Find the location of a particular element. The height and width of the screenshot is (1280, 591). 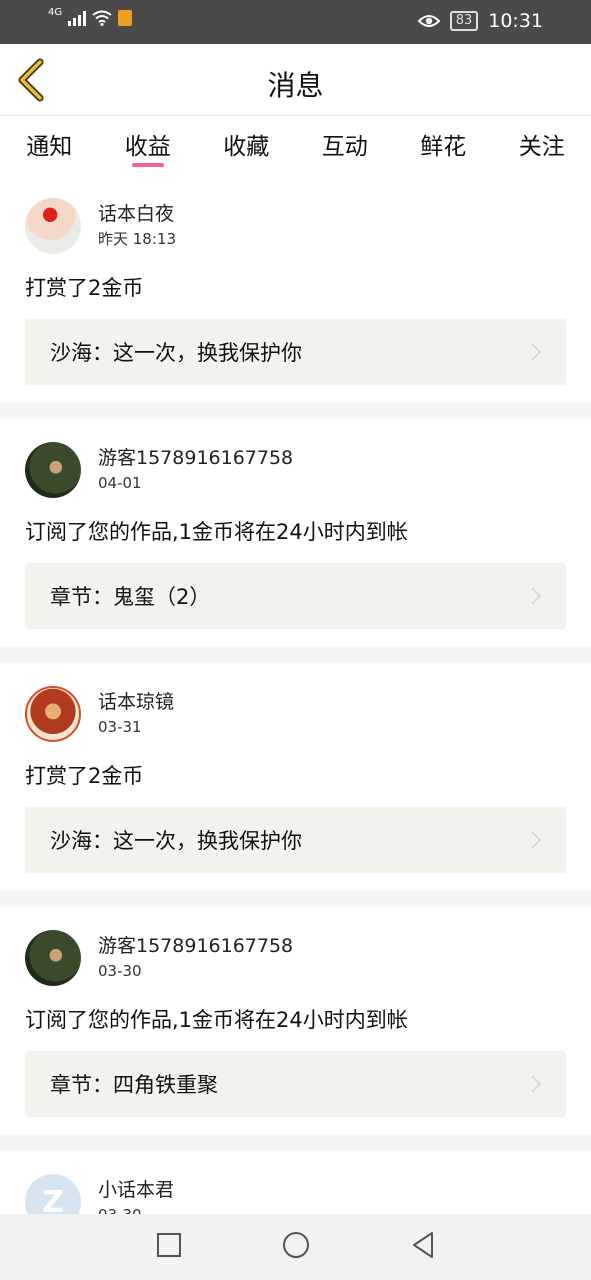

top-nav-bar: 消息 is located at coordinates (295, 80).